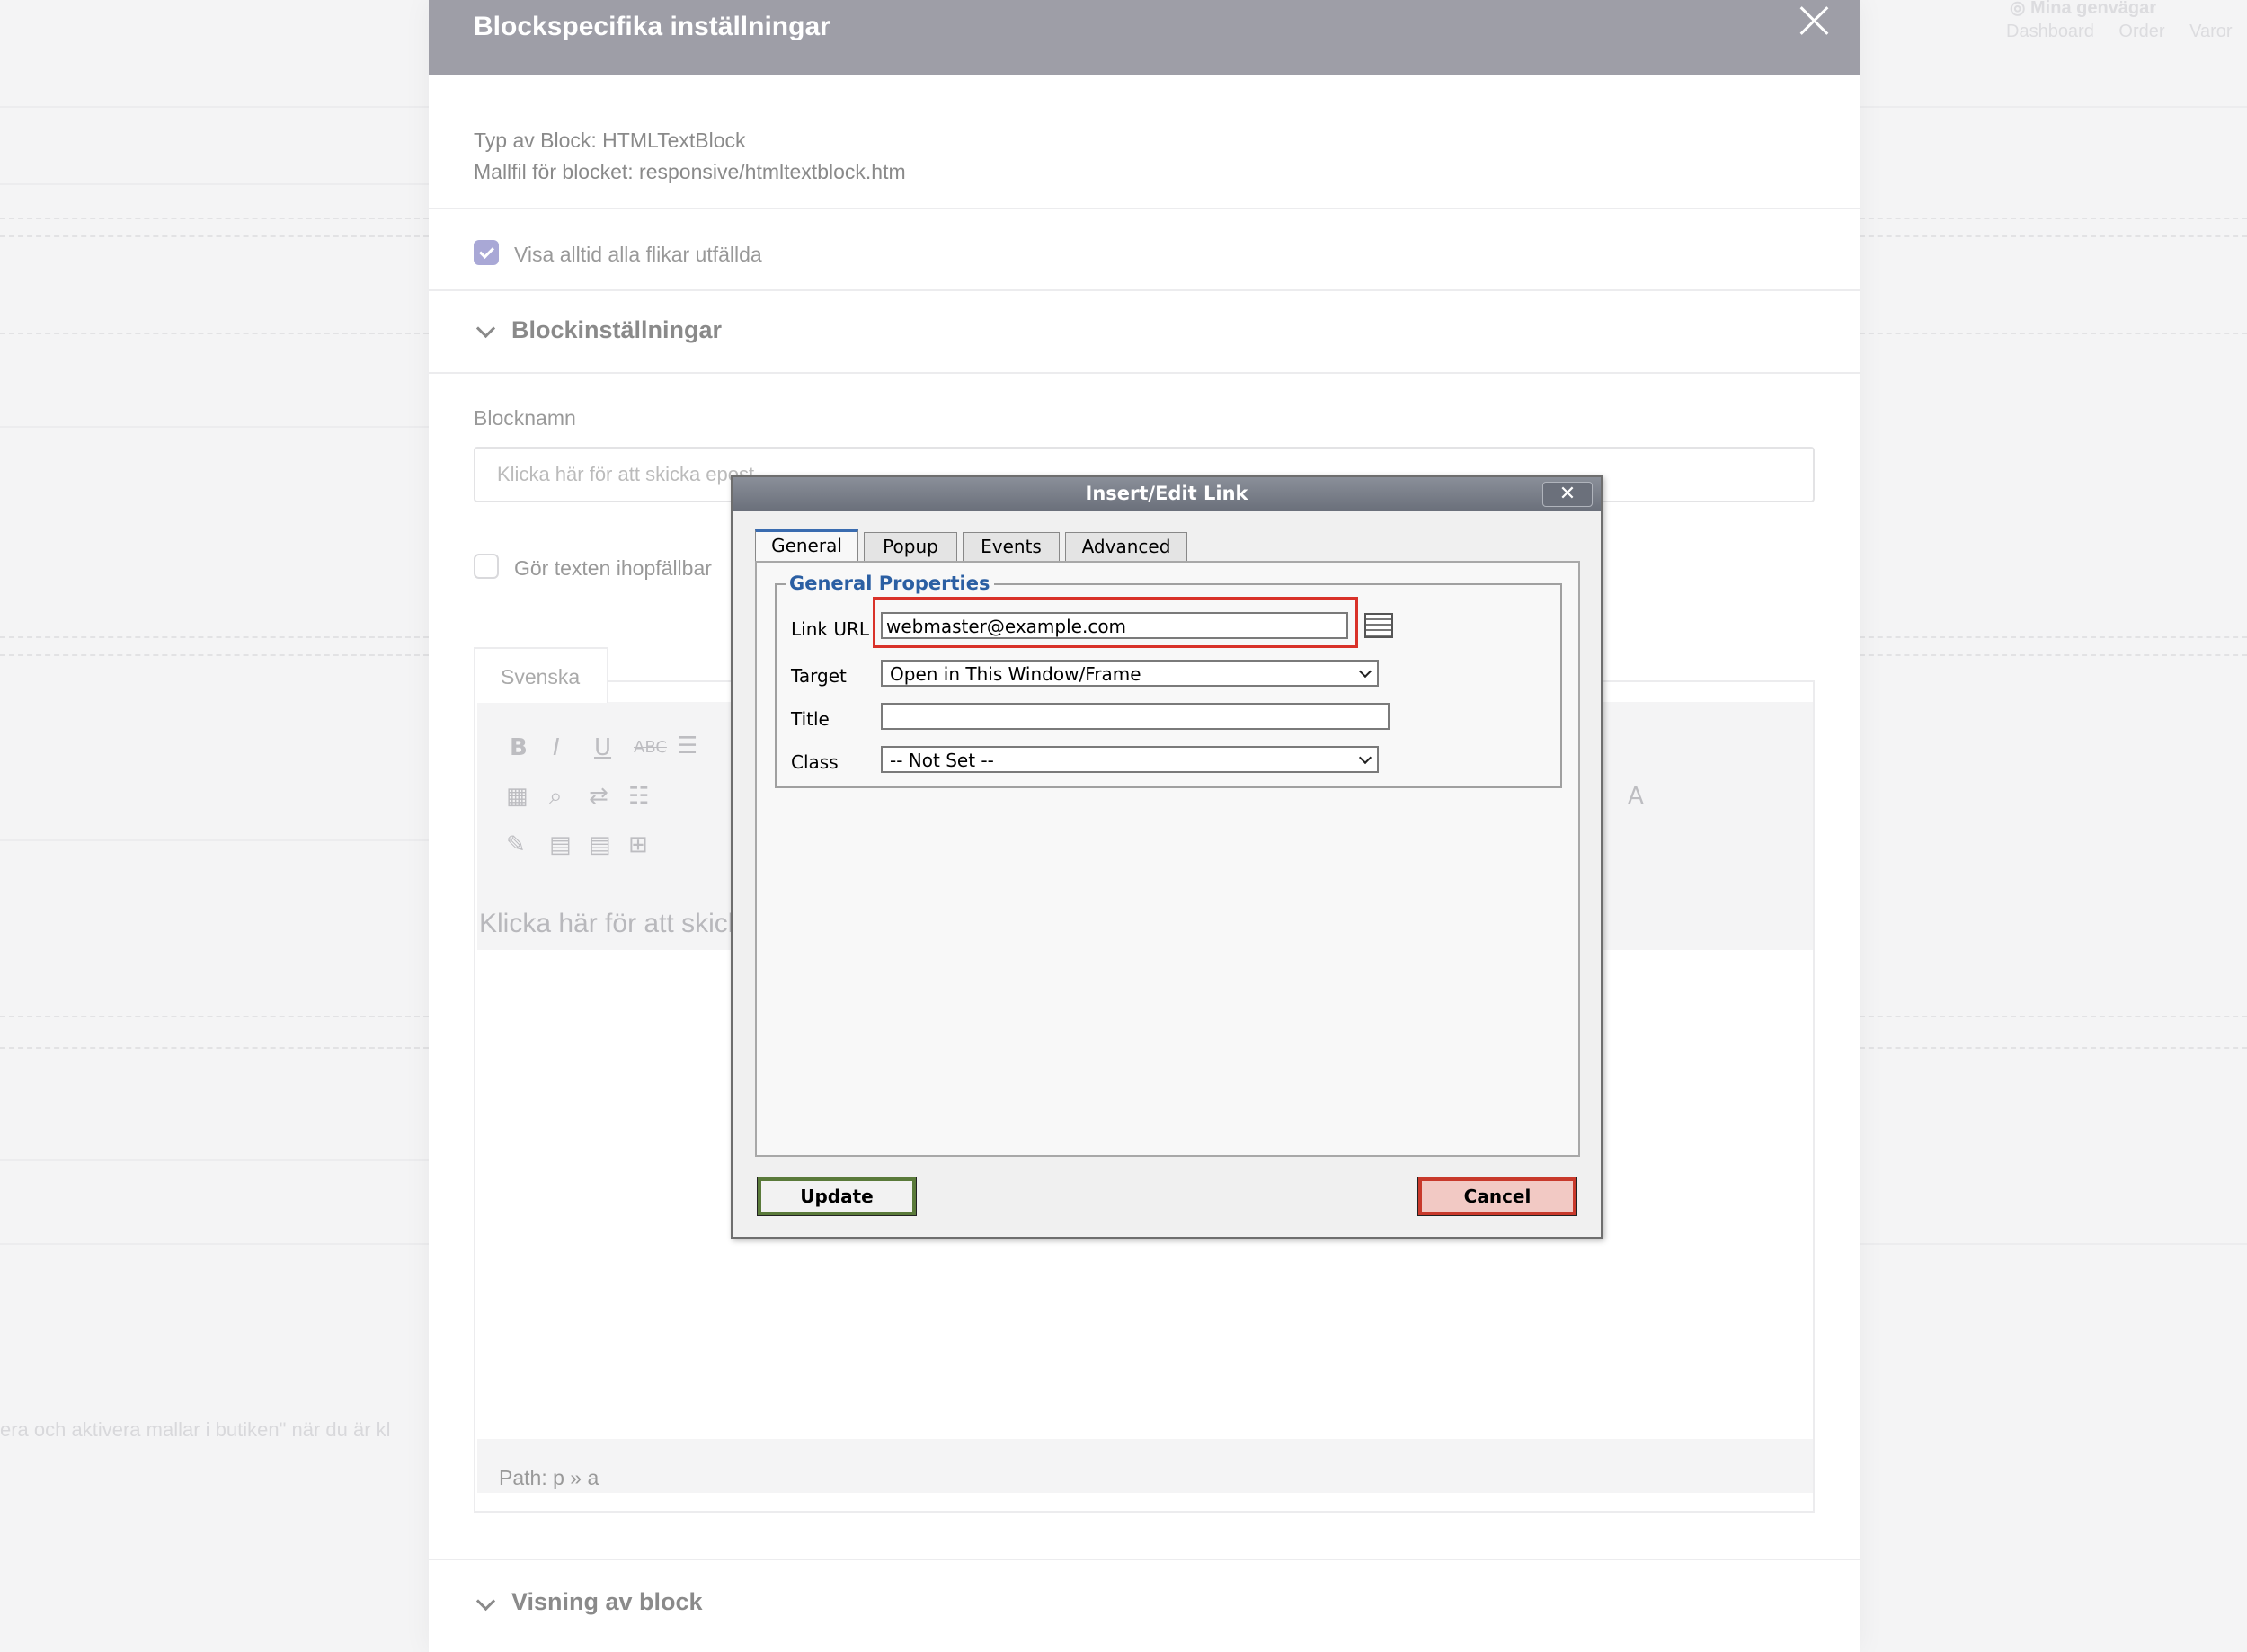 The height and width of the screenshot is (1652, 2247). What do you see at coordinates (1497, 1196) in the screenshot?
I see `cancel-button: Cancel` at bounding box center [1497, 1196].